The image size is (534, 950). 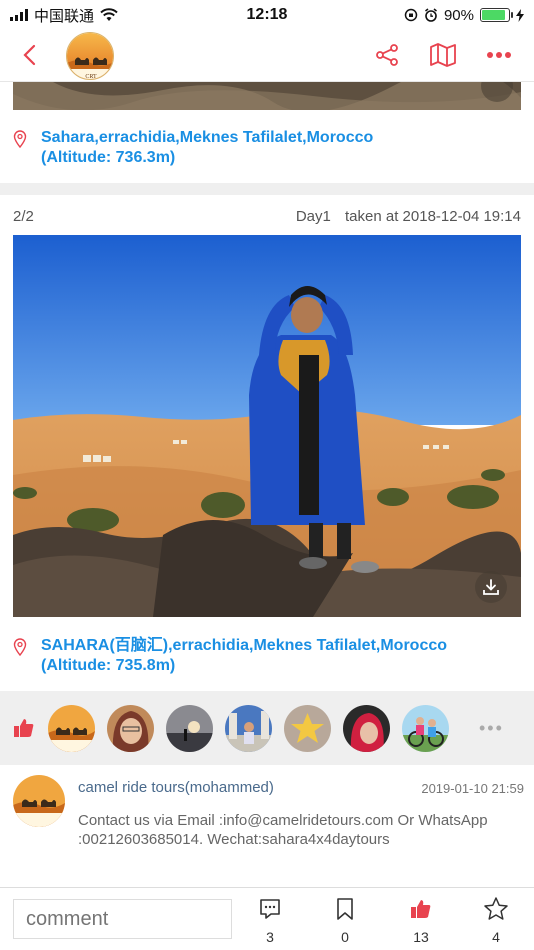 What do you see at coordinates (122, 919) in the screenshot?
I see `comment-input` at bounding box center [122, 919].